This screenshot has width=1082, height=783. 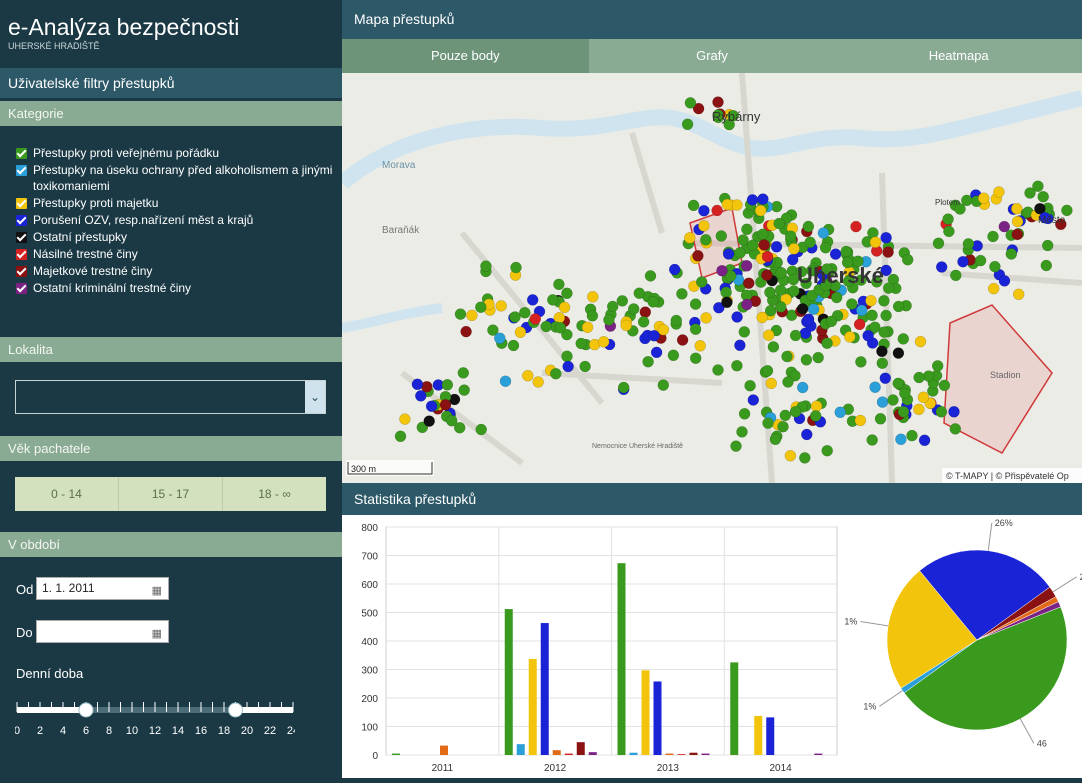 What do you see at coordinates (176, 288) in the screenshot?
I see `category-item: Ostatní kriminální trestné činy` at bounding box center [176, 288].